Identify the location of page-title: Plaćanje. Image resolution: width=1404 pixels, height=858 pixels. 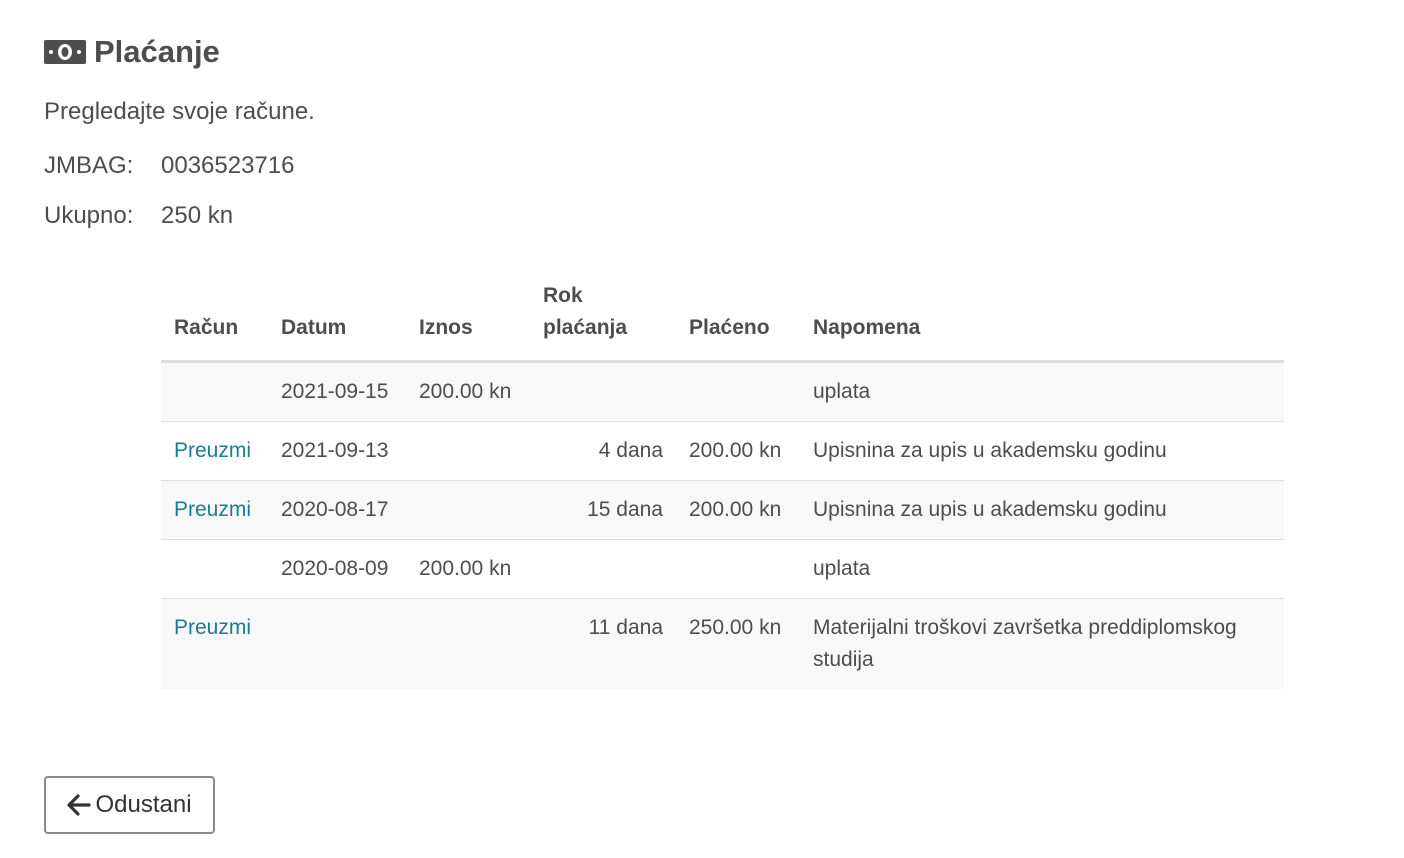
(132, 52).